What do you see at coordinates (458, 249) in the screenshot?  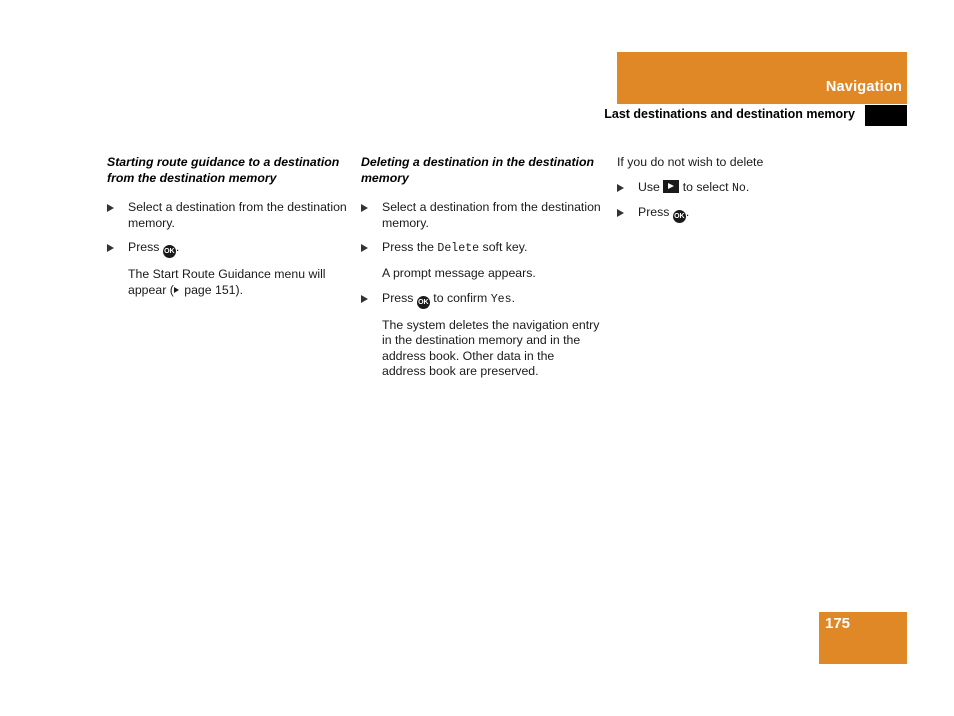 I see `ui-label-text: Delete` at bounding box center [458, 249].